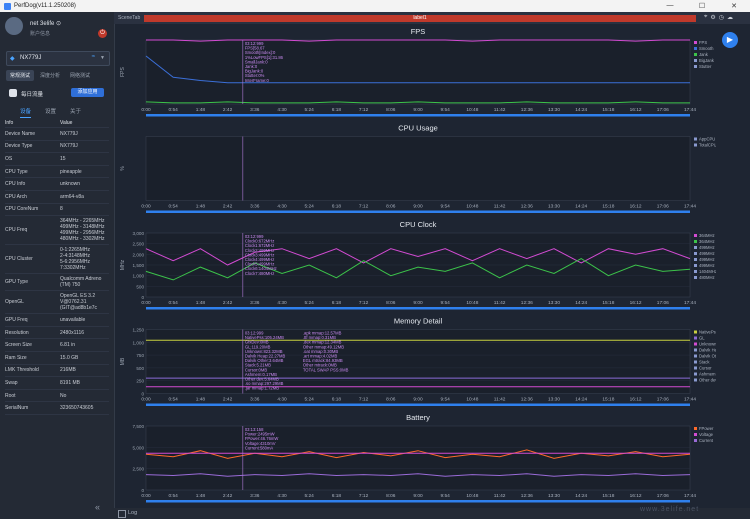  I want to click on app-selector: 每日流量 添加应用, so click(57, 93).